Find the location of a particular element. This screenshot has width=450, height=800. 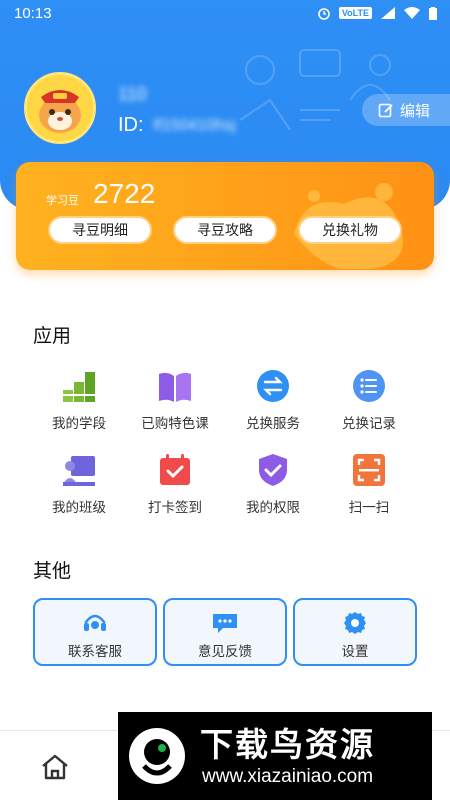

app-label: 我的班级 is located at coordinates (79, 508).